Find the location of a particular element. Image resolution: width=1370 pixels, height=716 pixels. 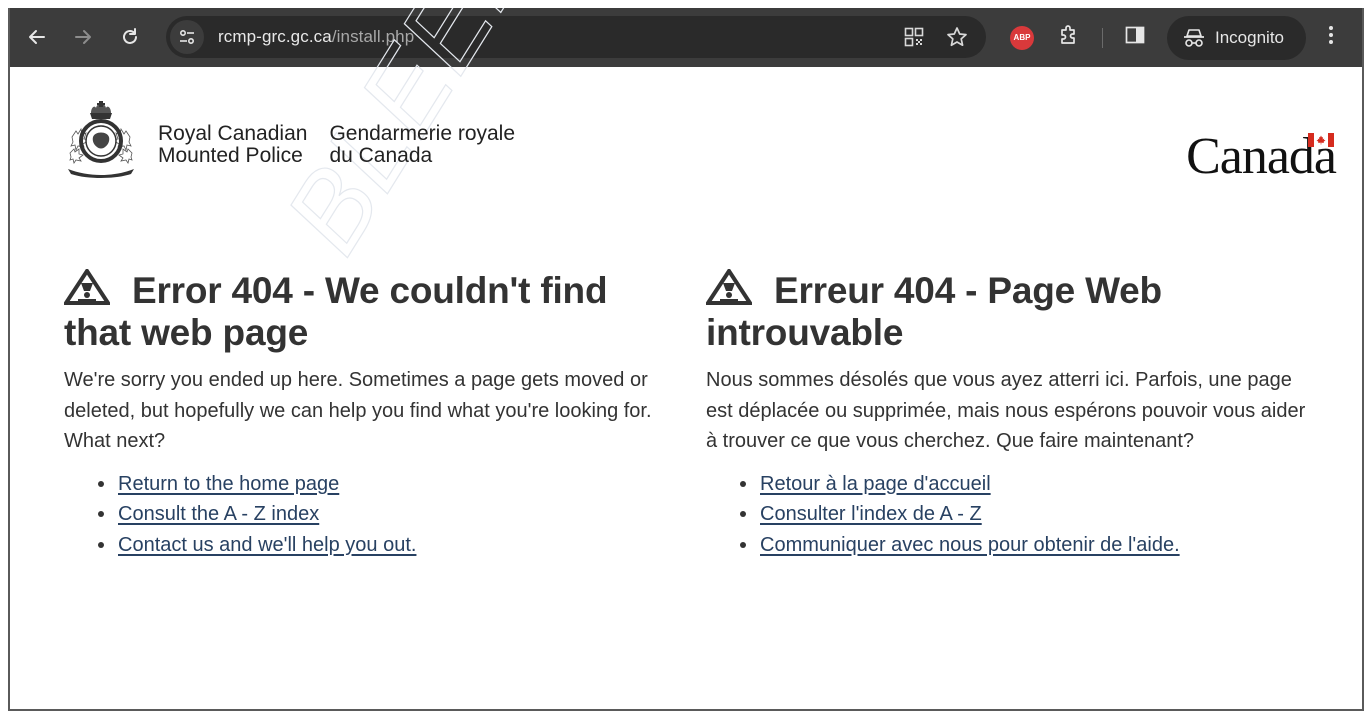

extensions-button is located at coordinates (1069, 37).